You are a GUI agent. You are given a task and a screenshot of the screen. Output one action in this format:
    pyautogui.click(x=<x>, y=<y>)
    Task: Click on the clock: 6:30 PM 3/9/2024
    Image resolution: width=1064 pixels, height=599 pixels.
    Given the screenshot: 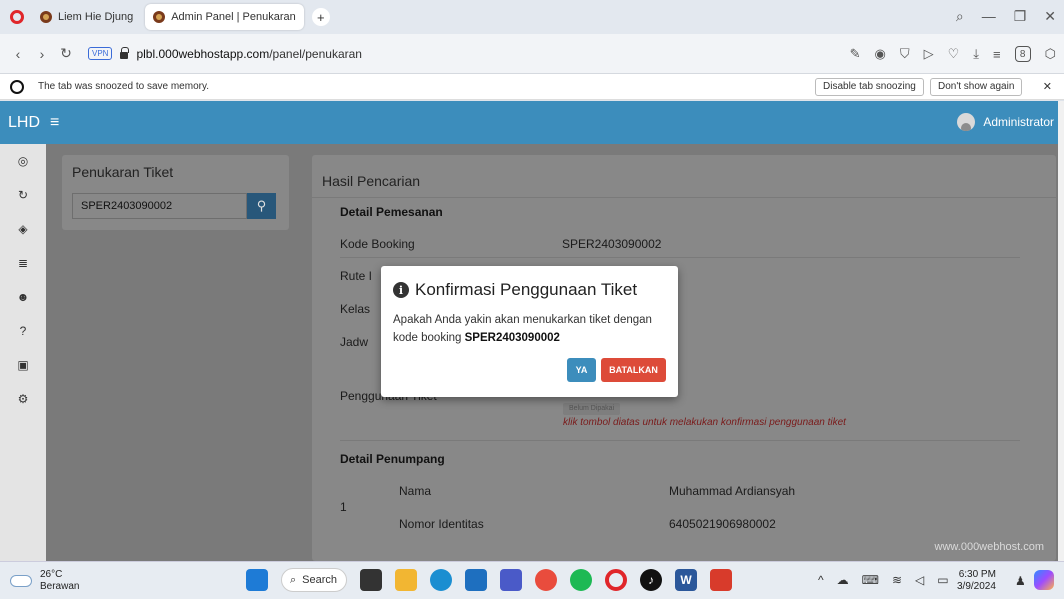 What is the action you would take?
    pyautogui.click(x=976, y=581)
    